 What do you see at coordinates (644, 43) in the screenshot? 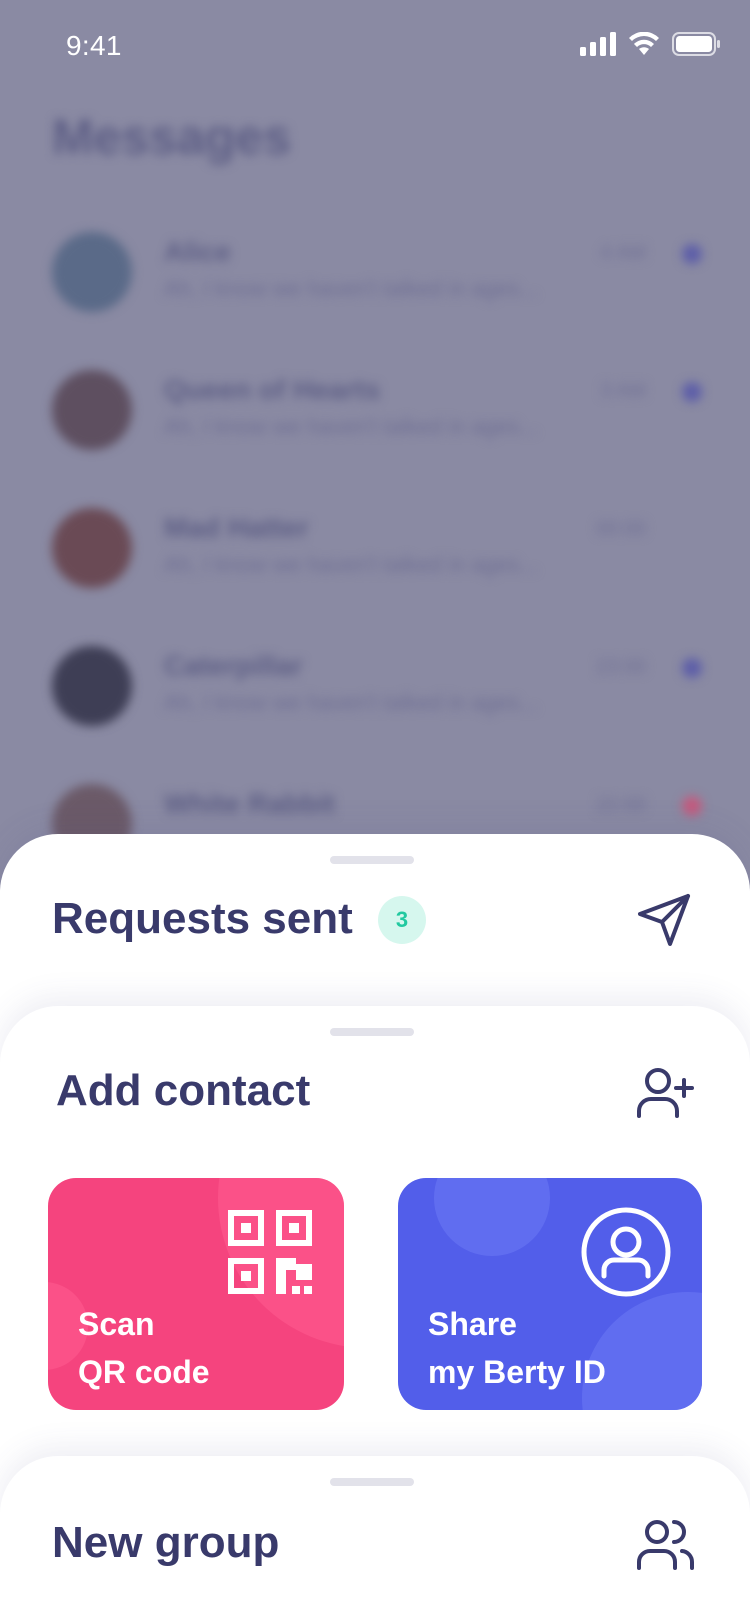
I see `wifi-icon` at bounding box center [644, 43].